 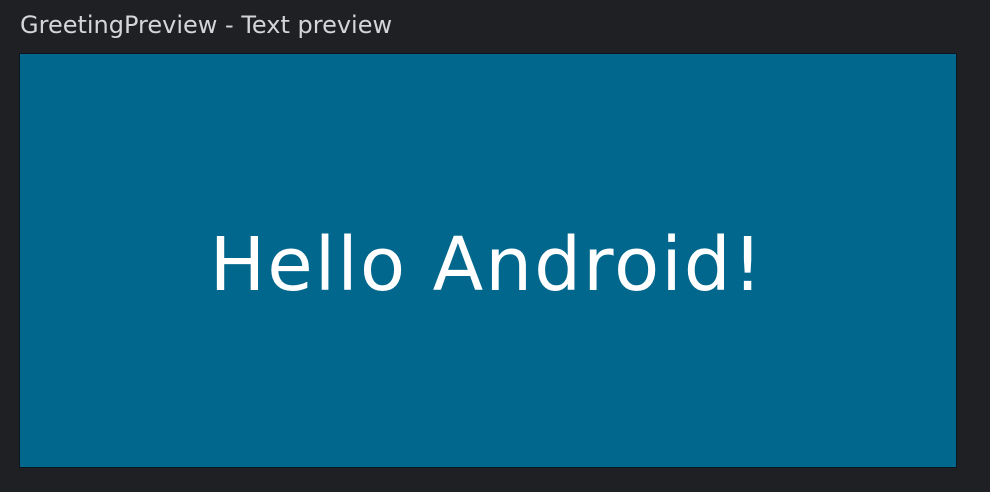 I want to click on greeting-text: Hello Android!, so click(x=487, y=264).